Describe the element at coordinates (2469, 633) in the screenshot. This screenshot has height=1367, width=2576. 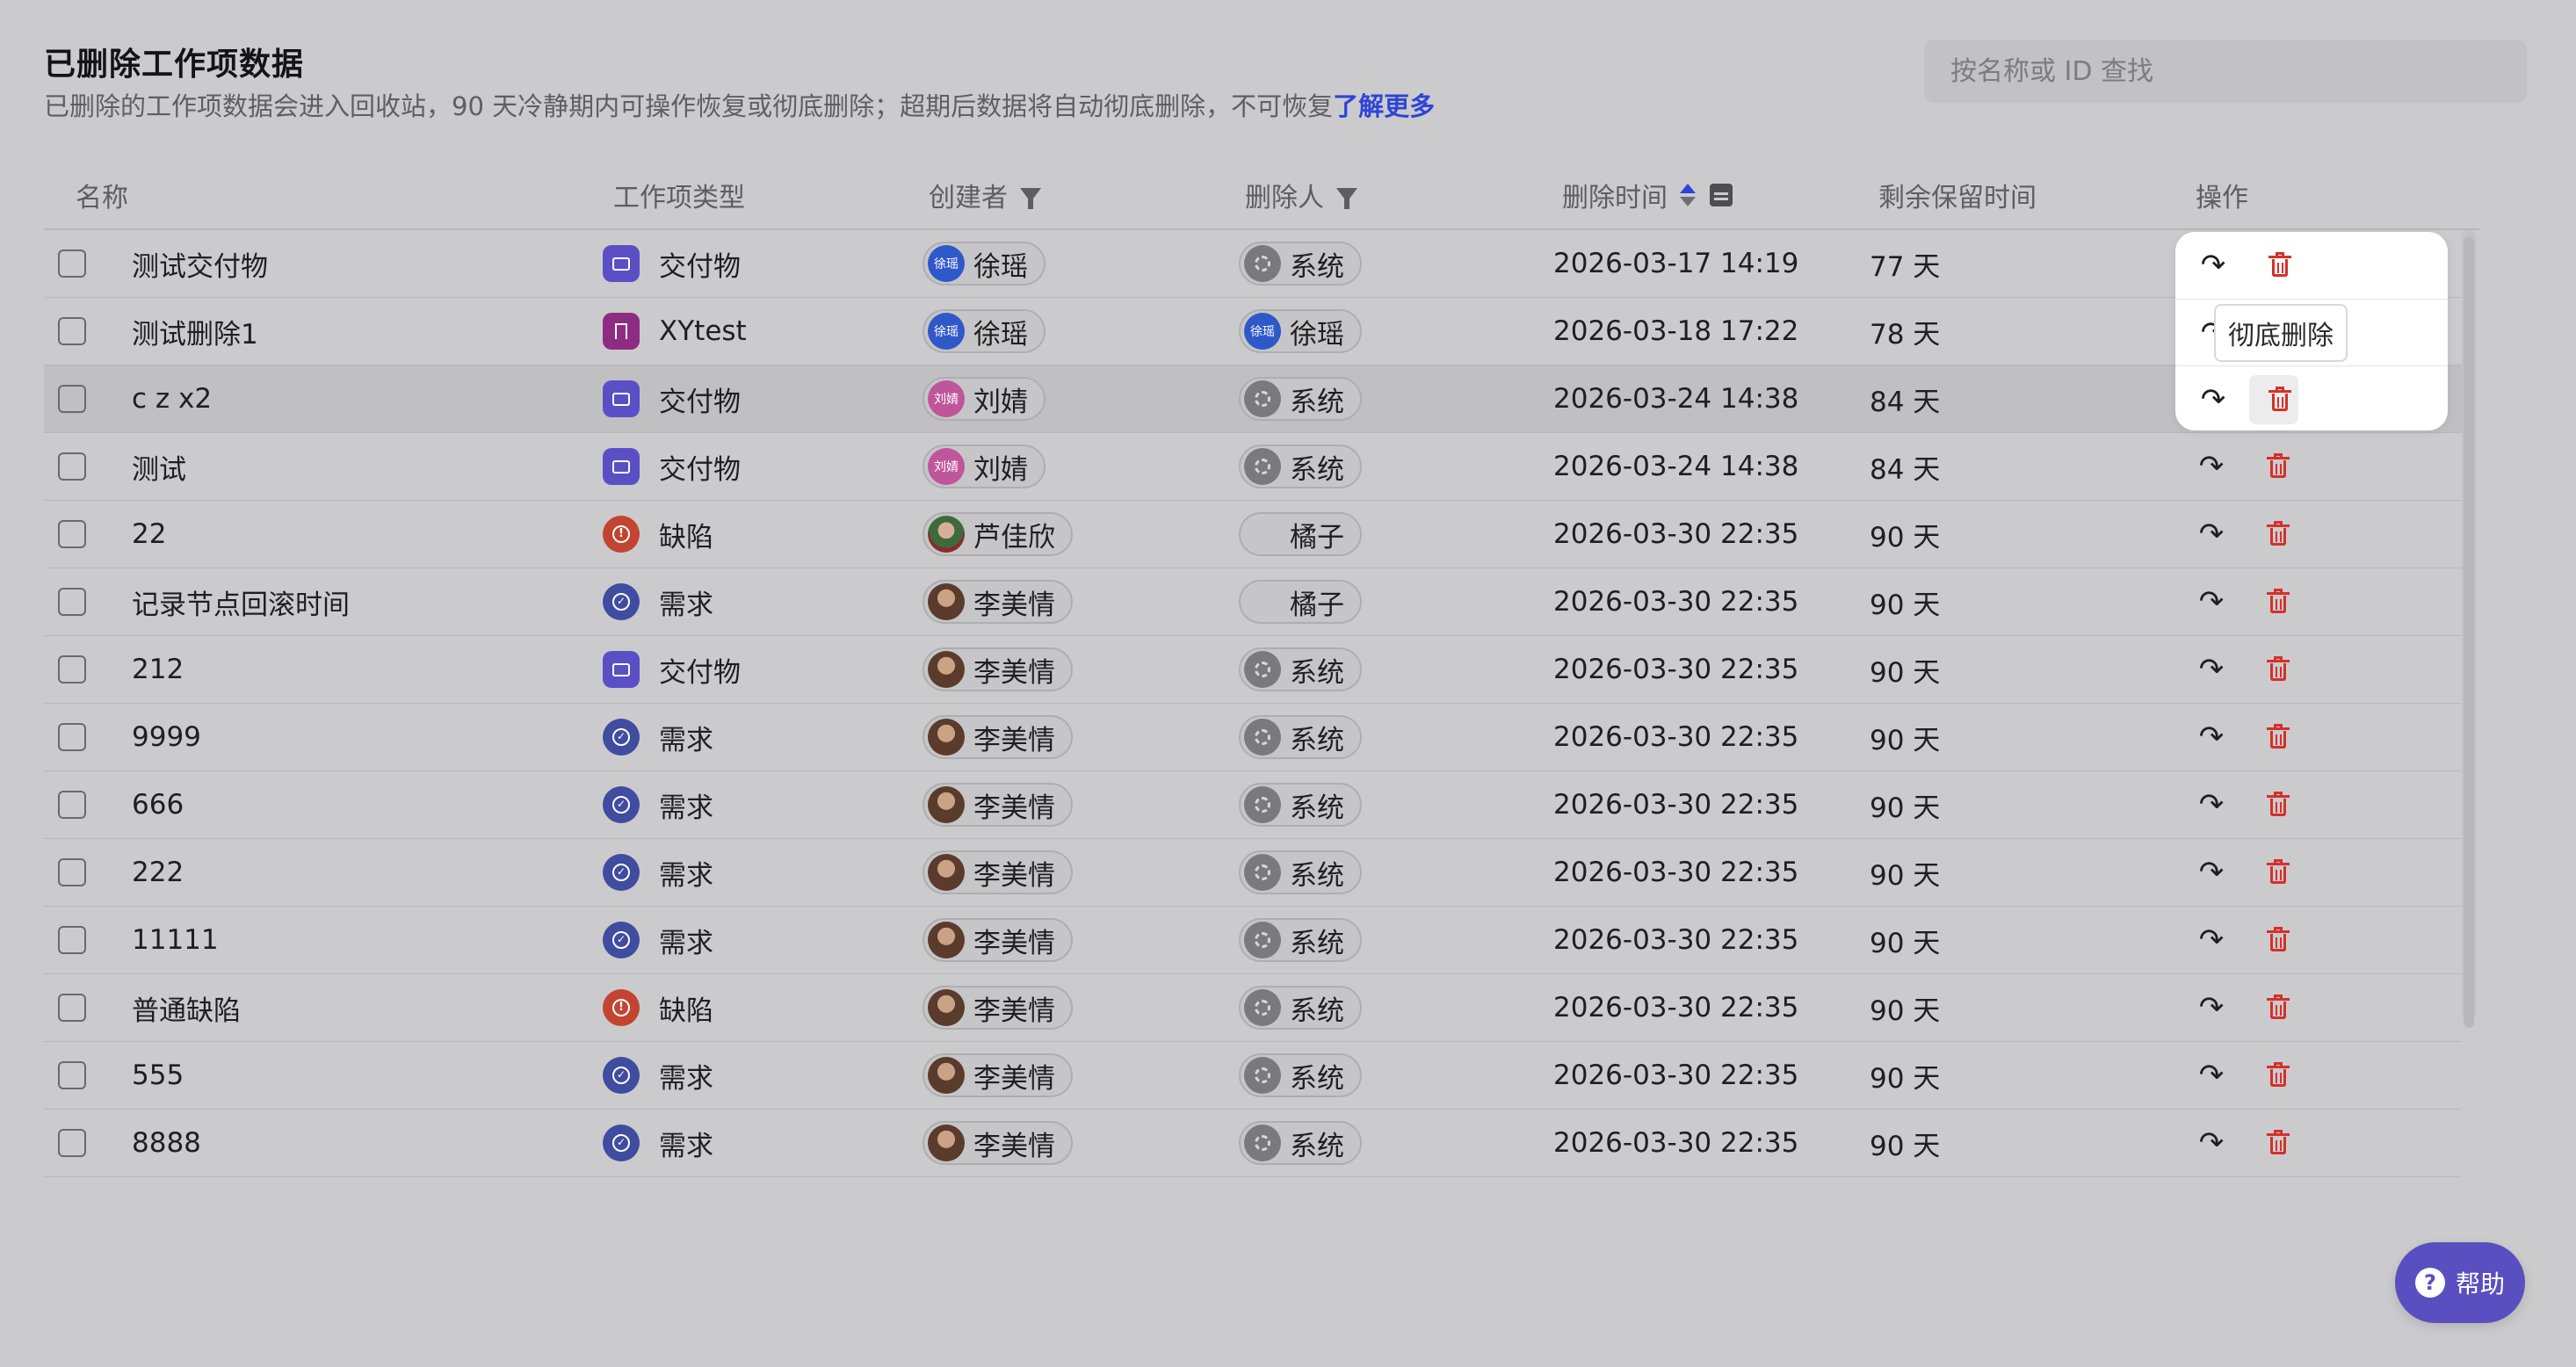
I see `scrollbar-thumb` at that location.